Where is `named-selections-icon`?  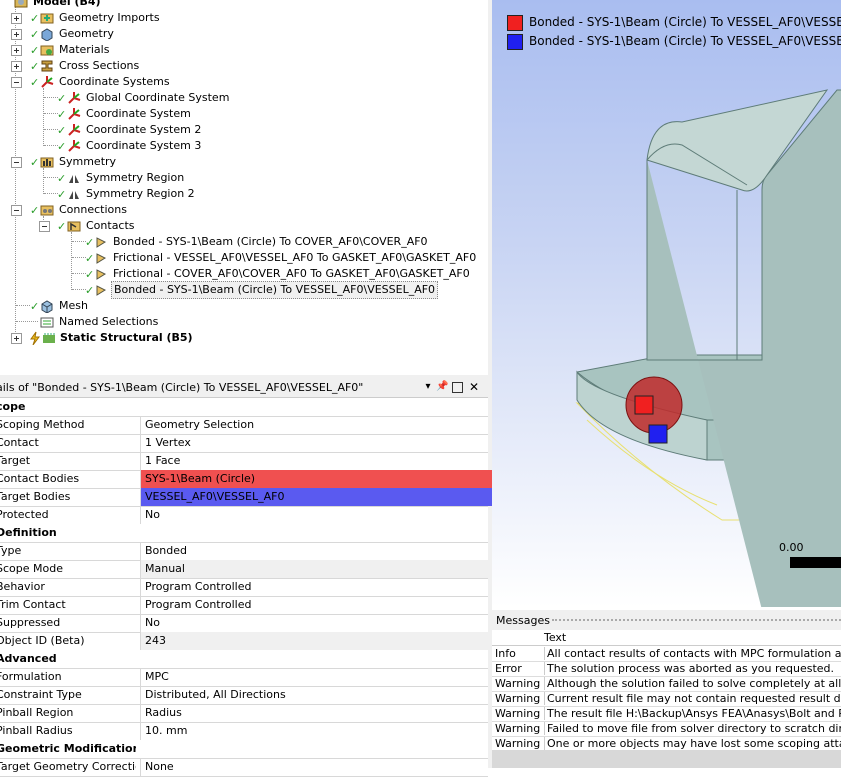
named-selections-icon is located at coordinates (47, 322).